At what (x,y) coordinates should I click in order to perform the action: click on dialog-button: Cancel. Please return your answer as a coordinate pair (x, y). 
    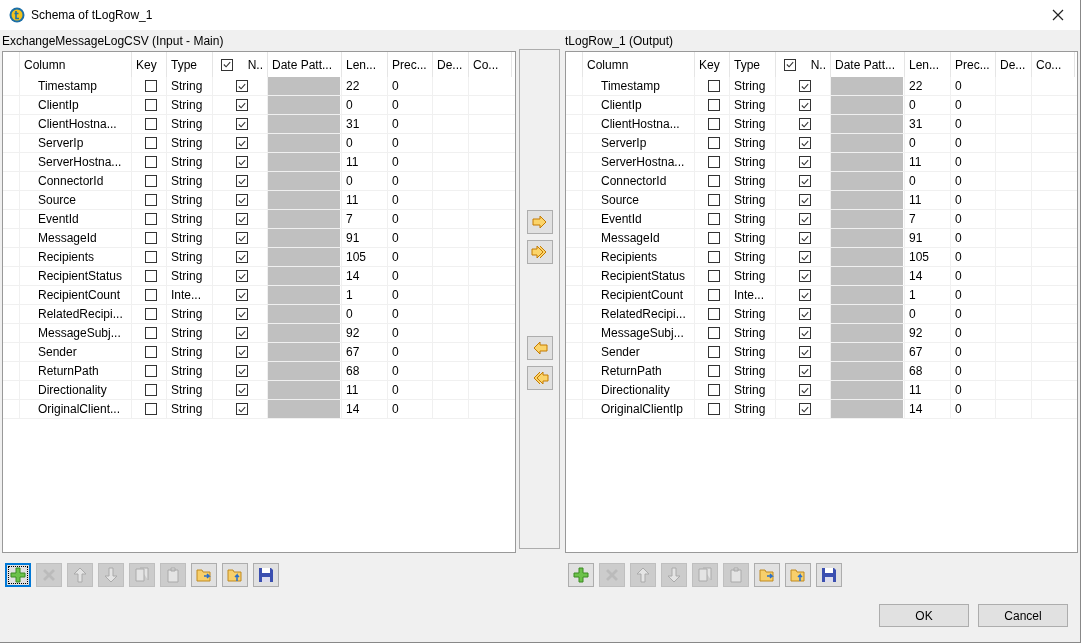
    Looking at the image, I should click on (1023, 615).